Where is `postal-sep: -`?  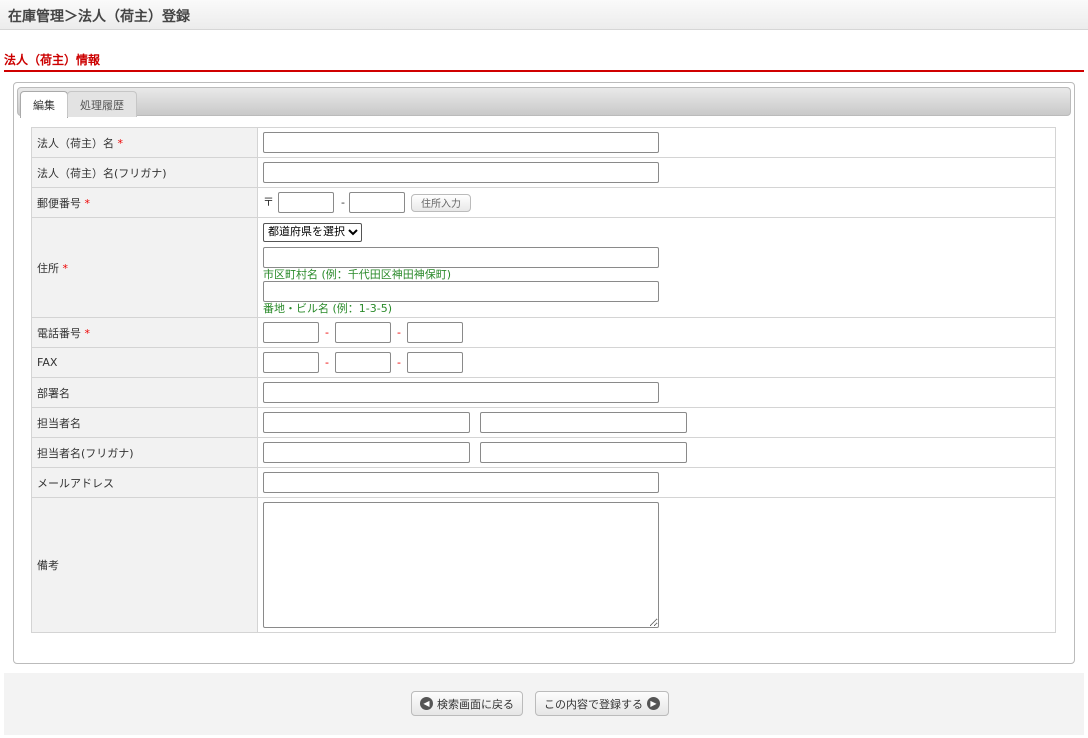
postal-sep: - is located at coordinates (343, 202).